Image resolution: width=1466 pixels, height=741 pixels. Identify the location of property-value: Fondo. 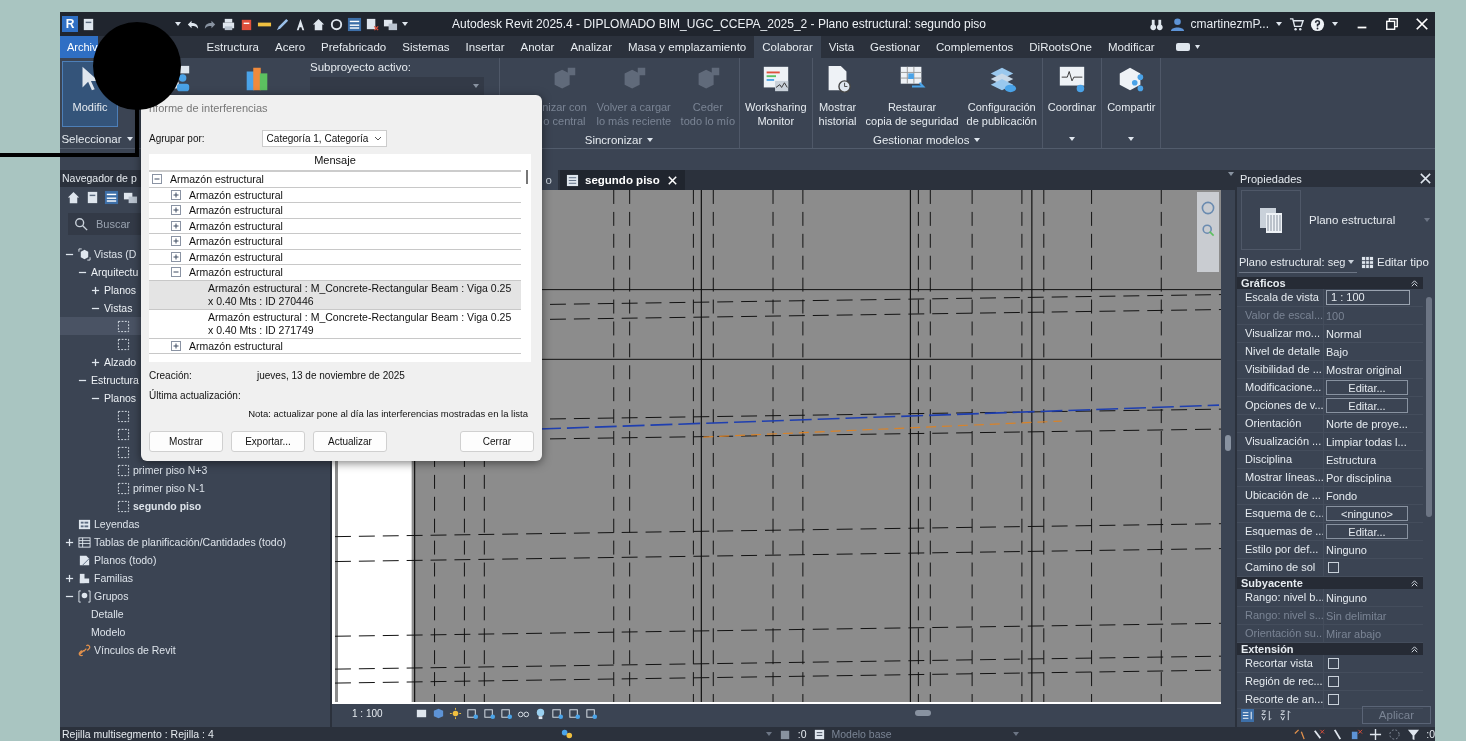
(1342, 495).